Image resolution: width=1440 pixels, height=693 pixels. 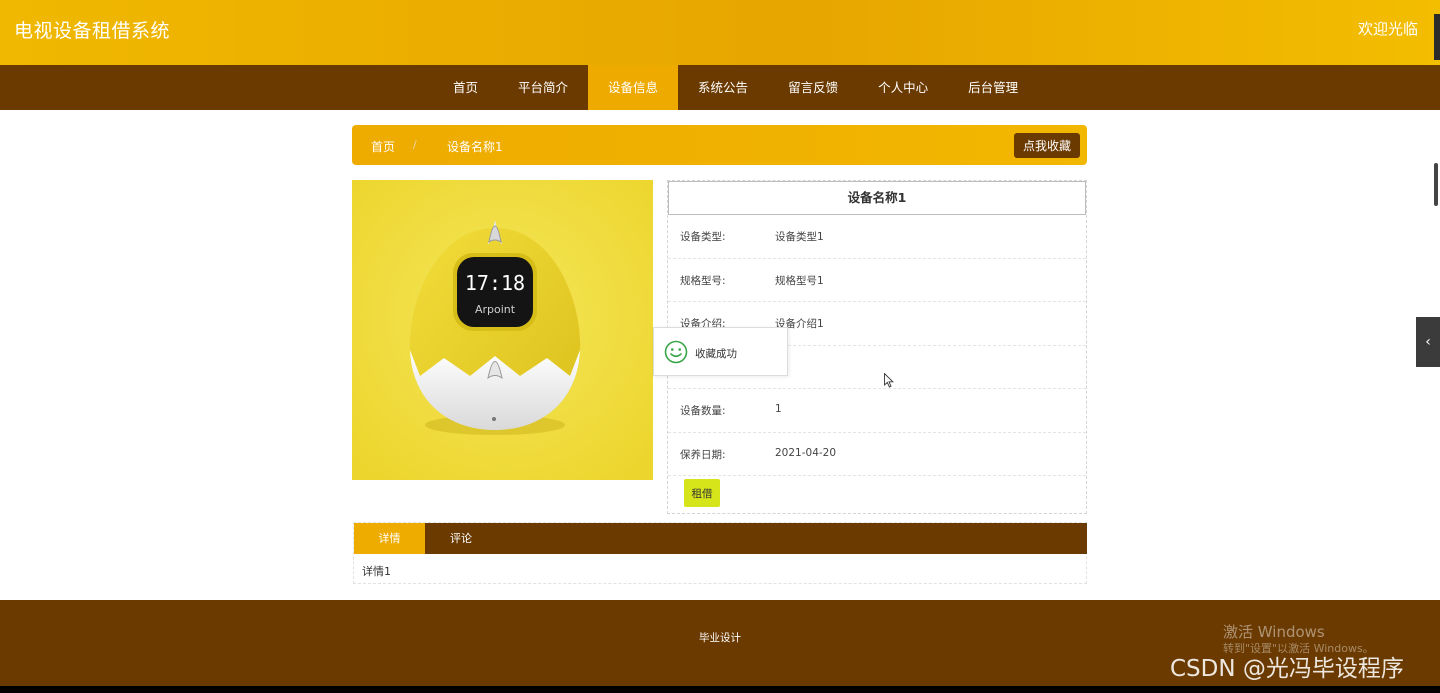 I want to click on field-value: 1, so click(x=778, y=409).